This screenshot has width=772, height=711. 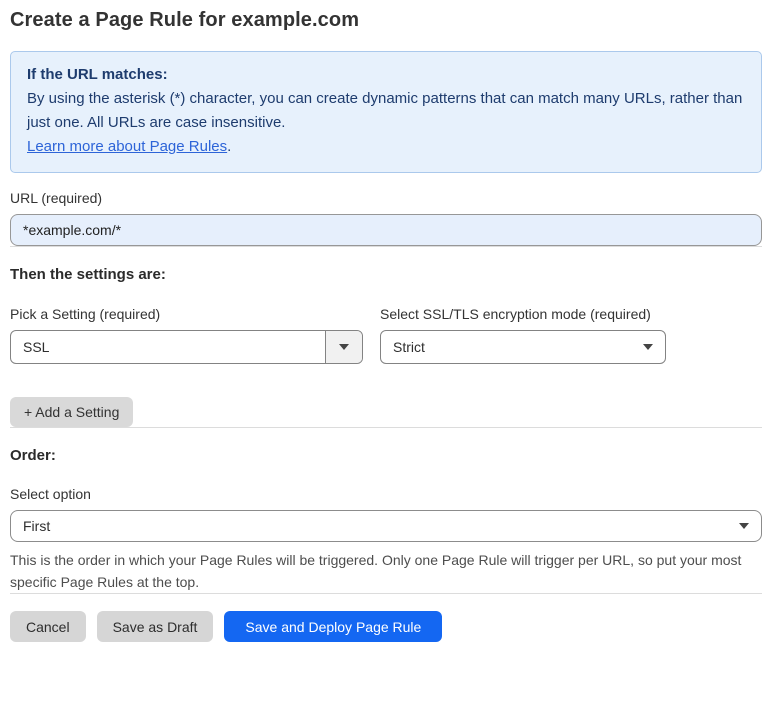 What do you see at coordinates (229, 146) in the screenshot?
I see `link-suffix: .` at bounding box center [229, 146].